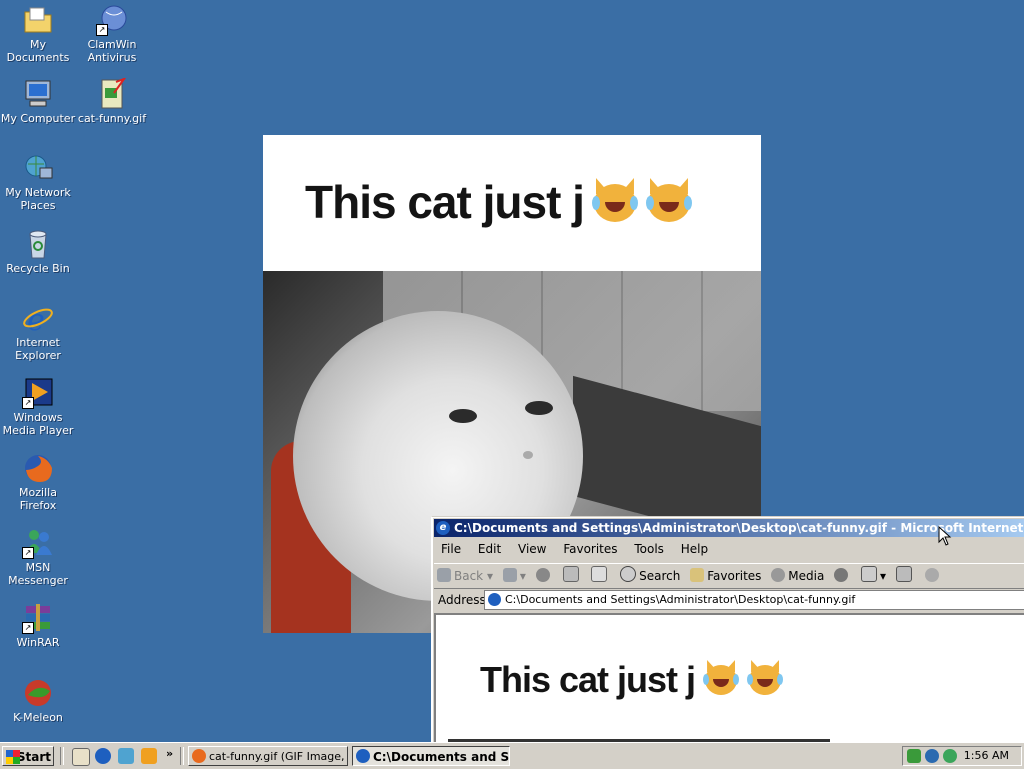 This screenshot has width=1024, height=769. What do you see at coordinates (169, 753) in the screenshot?
I see `quick-launch-chevron-icon: »` at bounding box center [169, 753].